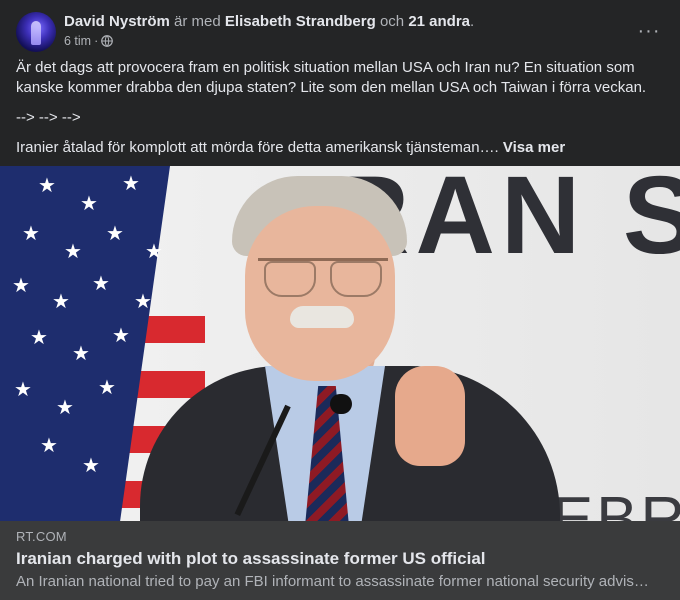 The image size is (680, 600). What do you see at coordinates (77, 41) in the screenshot?
I see `post-timestamp: 6 tim` at bounding box center [77, 41].